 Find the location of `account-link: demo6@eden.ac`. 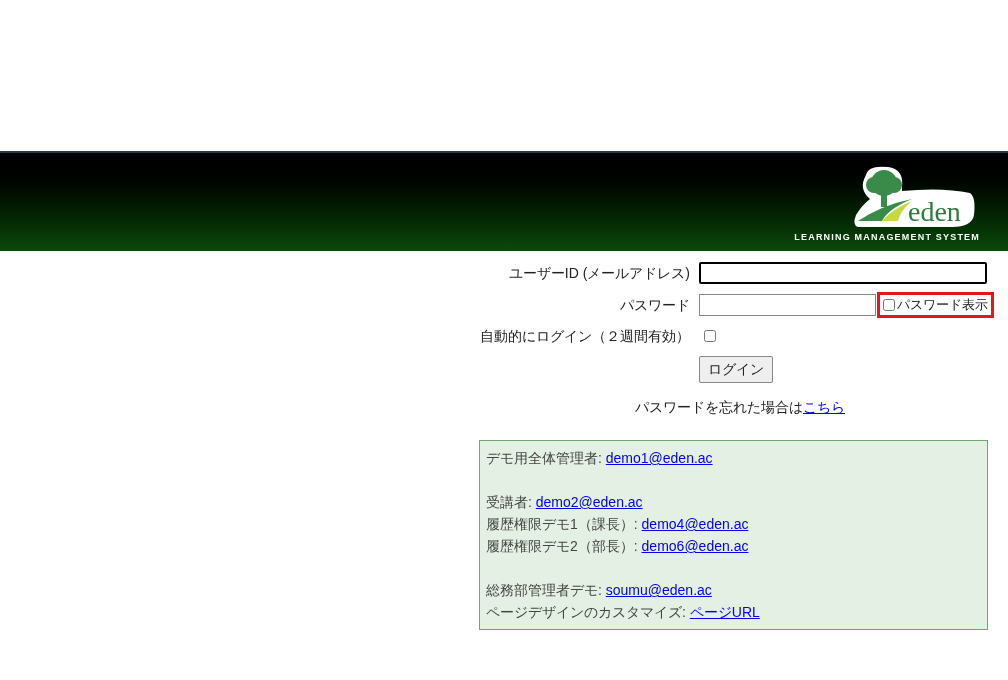

account-link: demo6@eden.ac is located at coordinates (695, 546).